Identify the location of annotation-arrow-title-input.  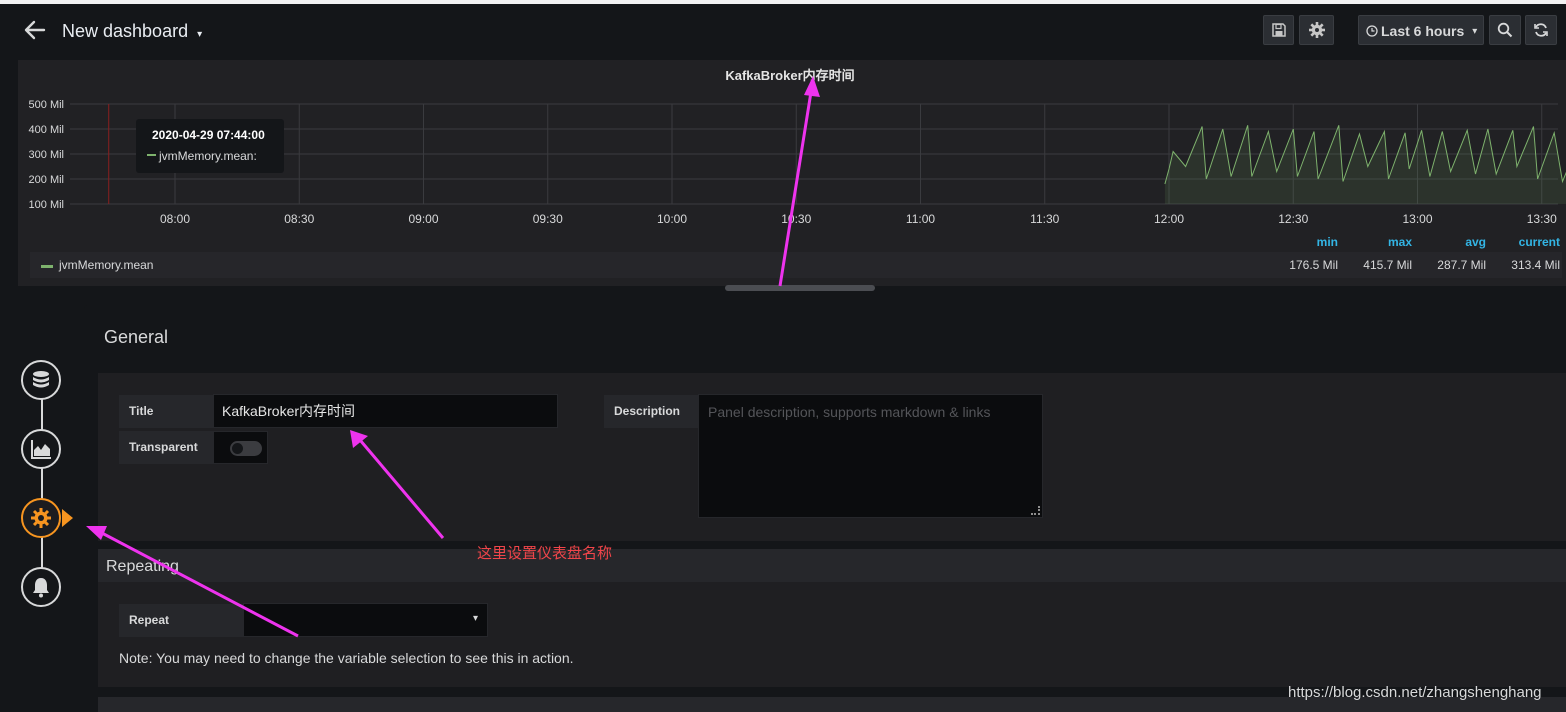
(401, 489).